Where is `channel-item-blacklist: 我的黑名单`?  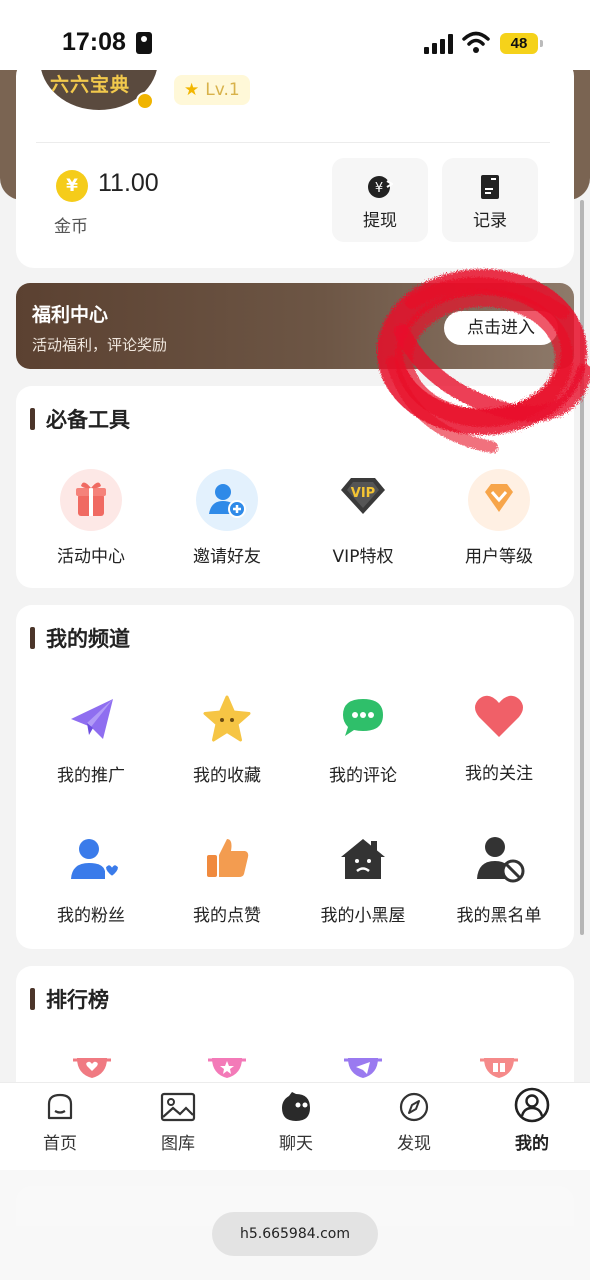
channel-item-blacklist: 我的黑名单 is located at coordinates (499, 876).